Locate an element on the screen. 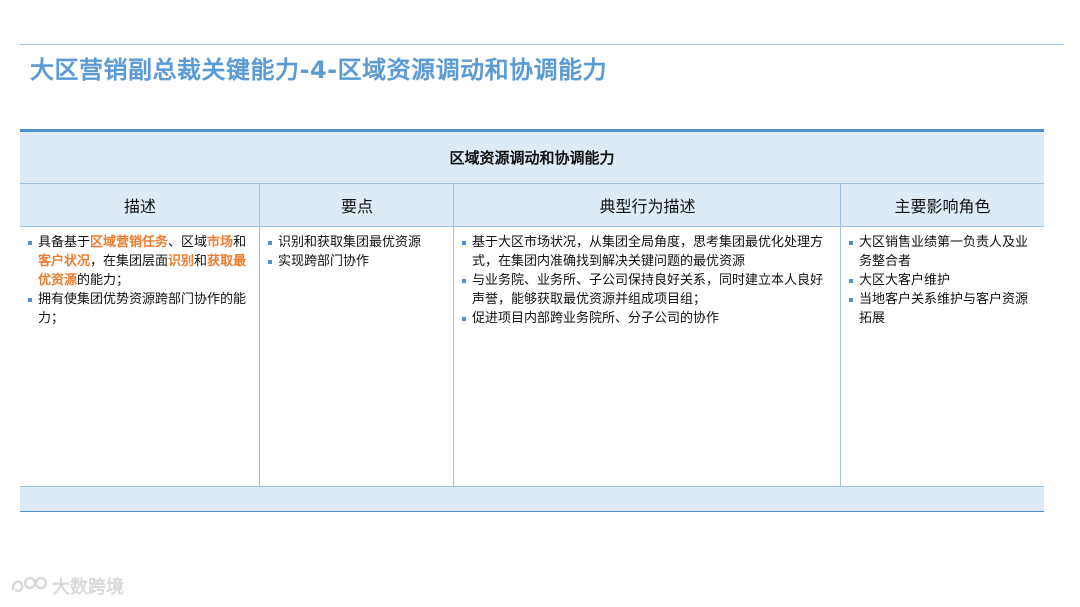  role-item: 当地客户关系维护与客户资源拓展 is located at coordinates (943, 309).